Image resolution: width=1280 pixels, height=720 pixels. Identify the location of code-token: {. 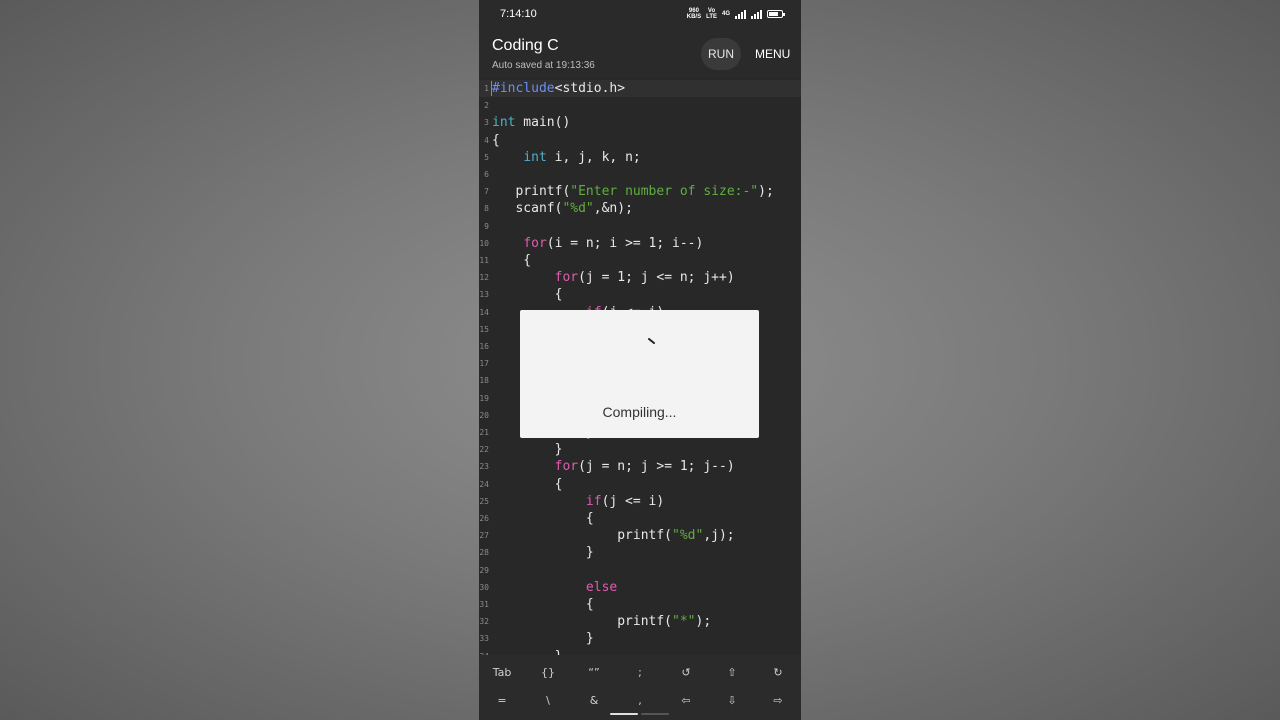
(527, 484).